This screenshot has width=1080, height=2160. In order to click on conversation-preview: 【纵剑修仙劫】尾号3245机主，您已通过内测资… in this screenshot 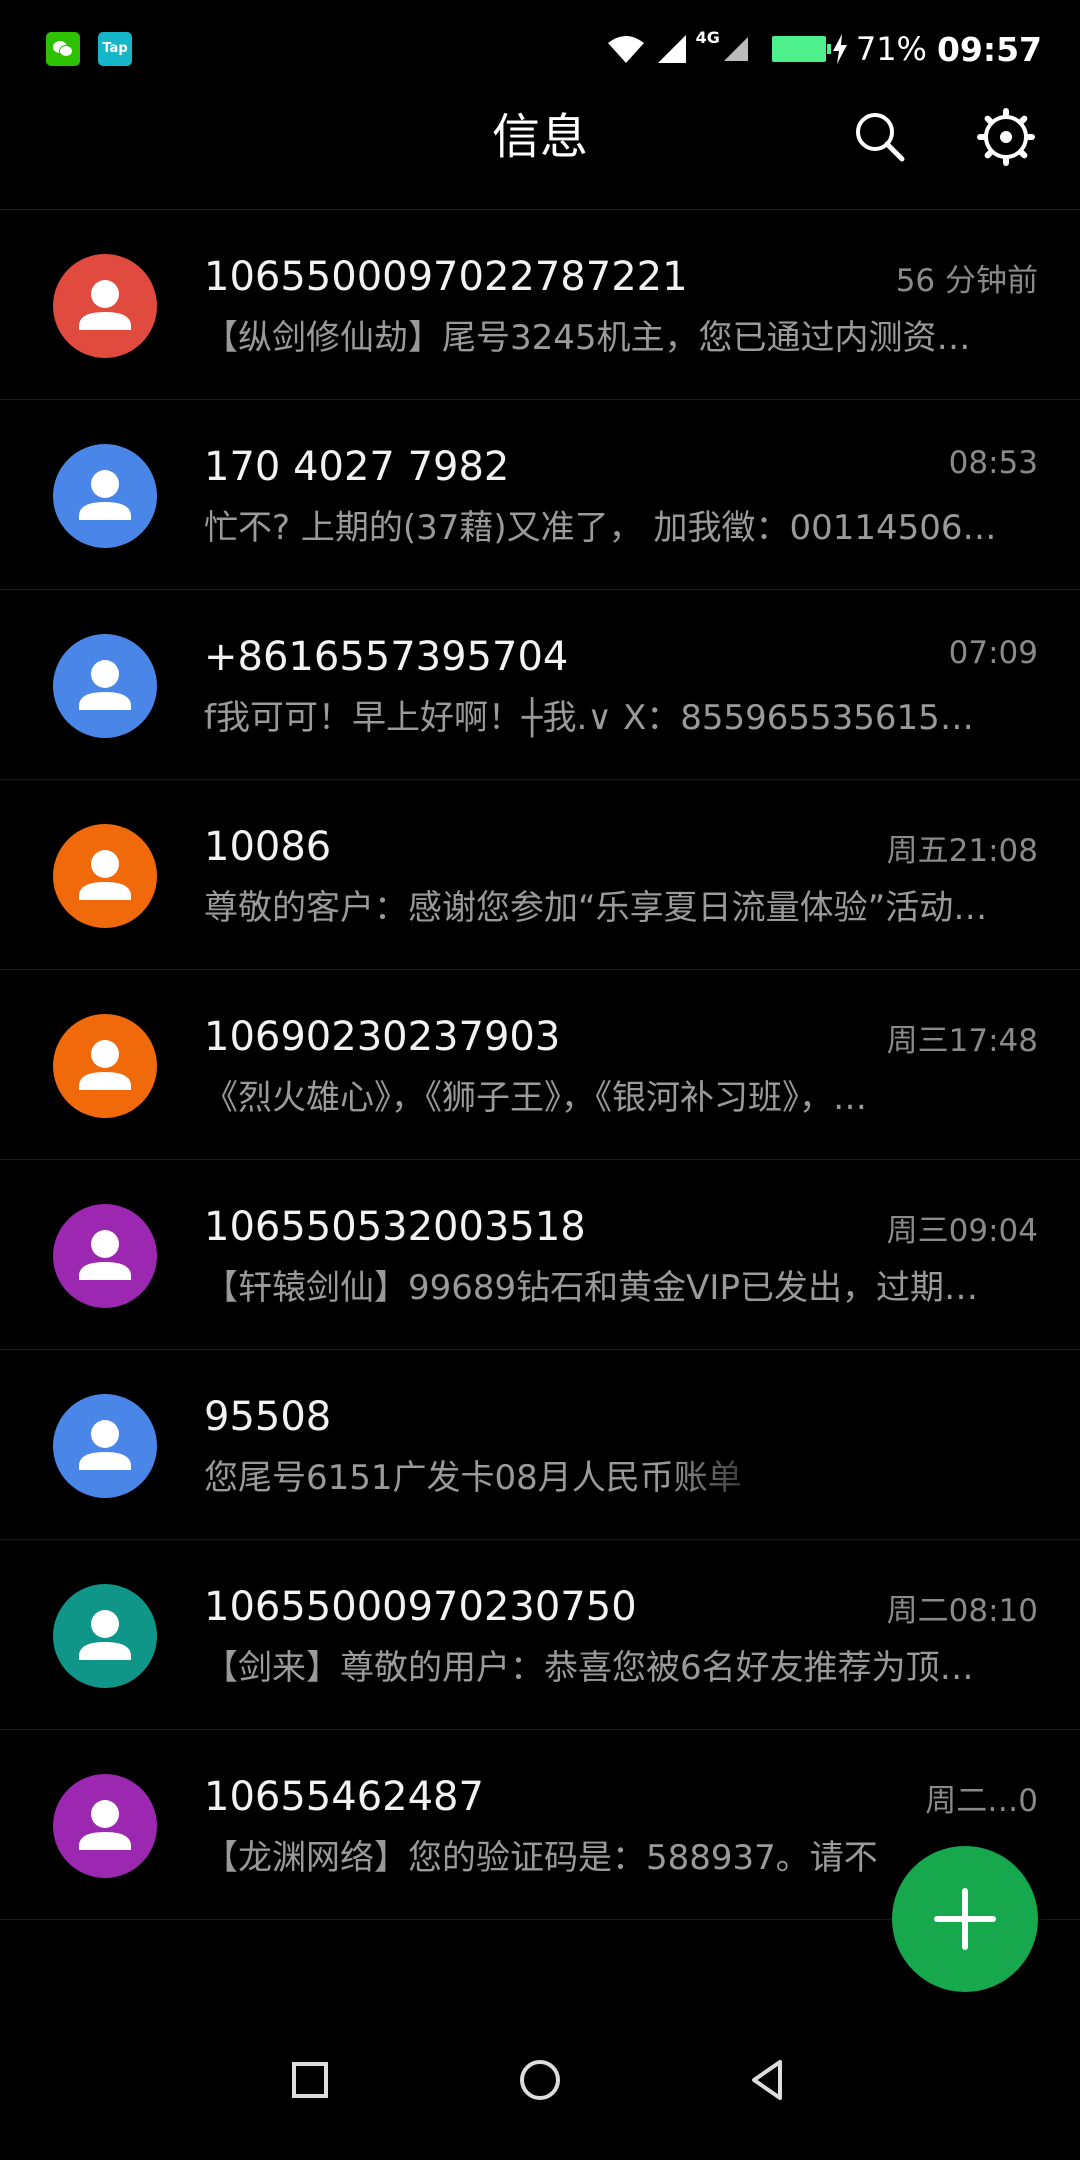, I will do `click(587, 338)`.